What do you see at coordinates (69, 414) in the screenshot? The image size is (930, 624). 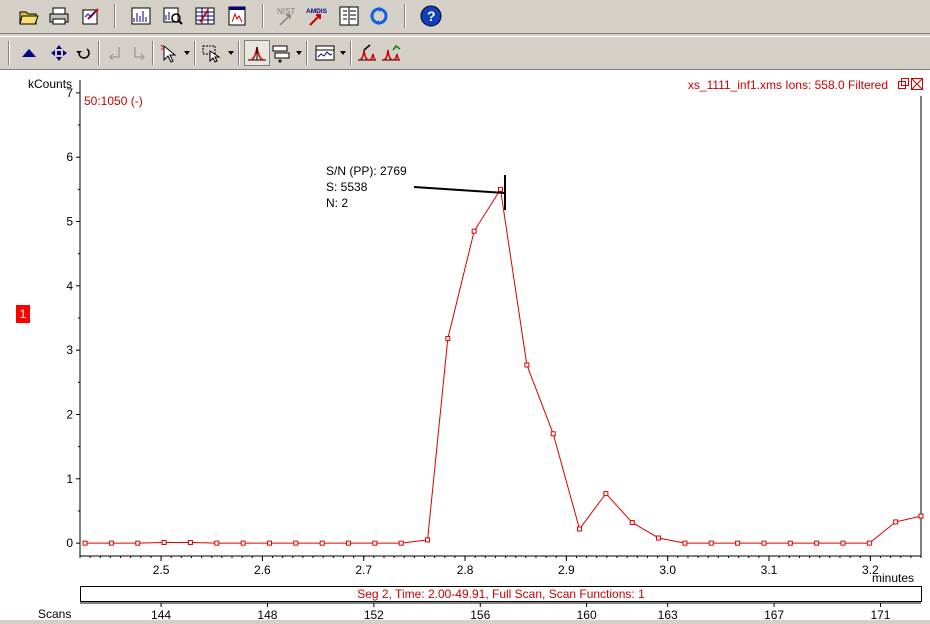 I see `y-tick-label: 2` at bounding box center [69, 414].